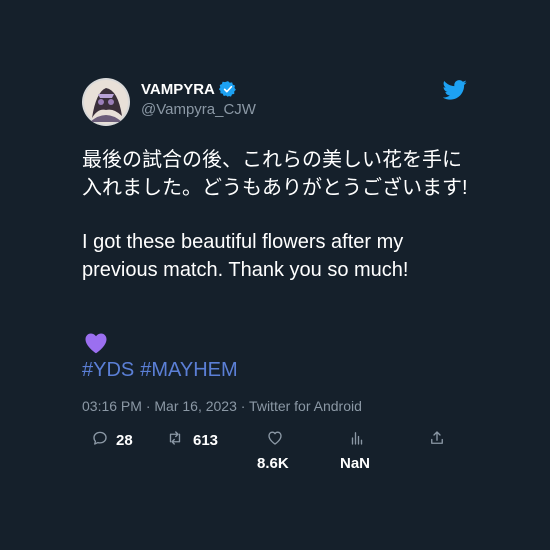 The height and width of the screenshot is (550, 550). I want to click on like-button, so click(275, 440).